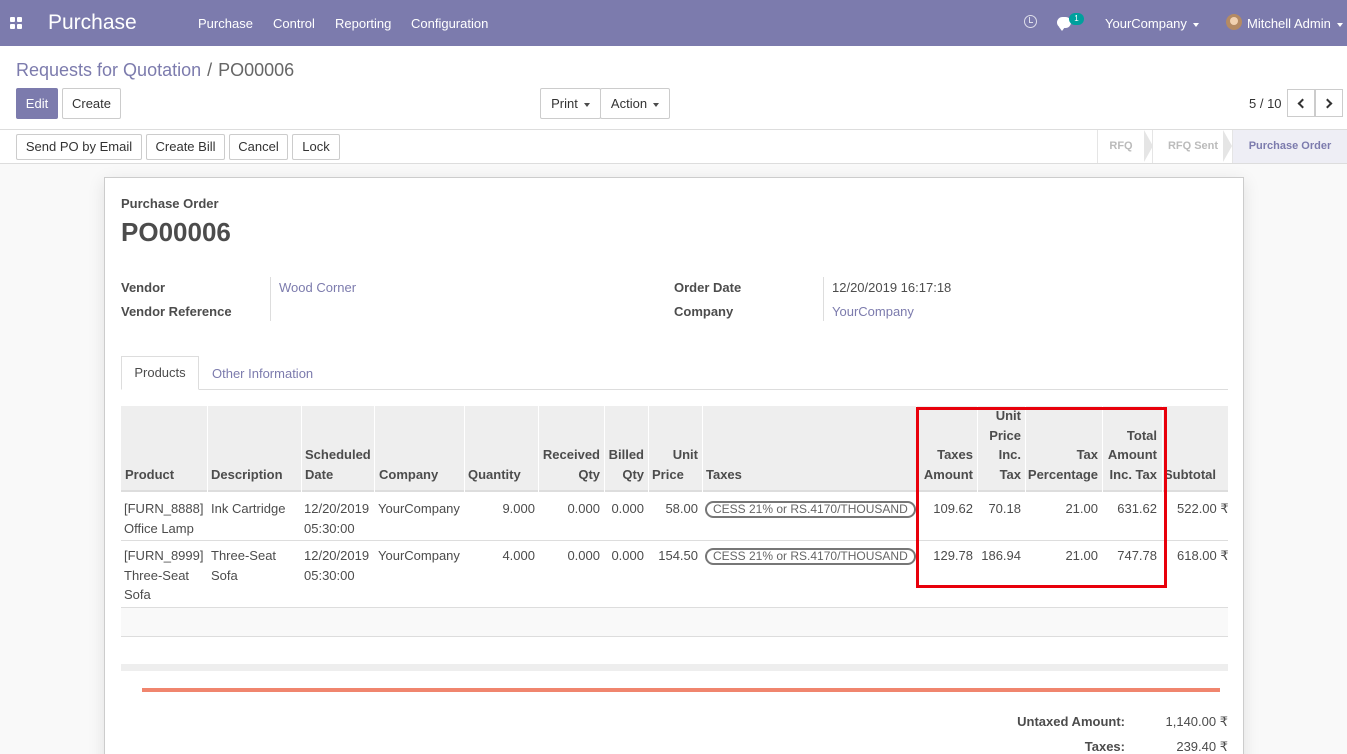  I want to click on menu-configuration: Configuration, so click(449, 23).